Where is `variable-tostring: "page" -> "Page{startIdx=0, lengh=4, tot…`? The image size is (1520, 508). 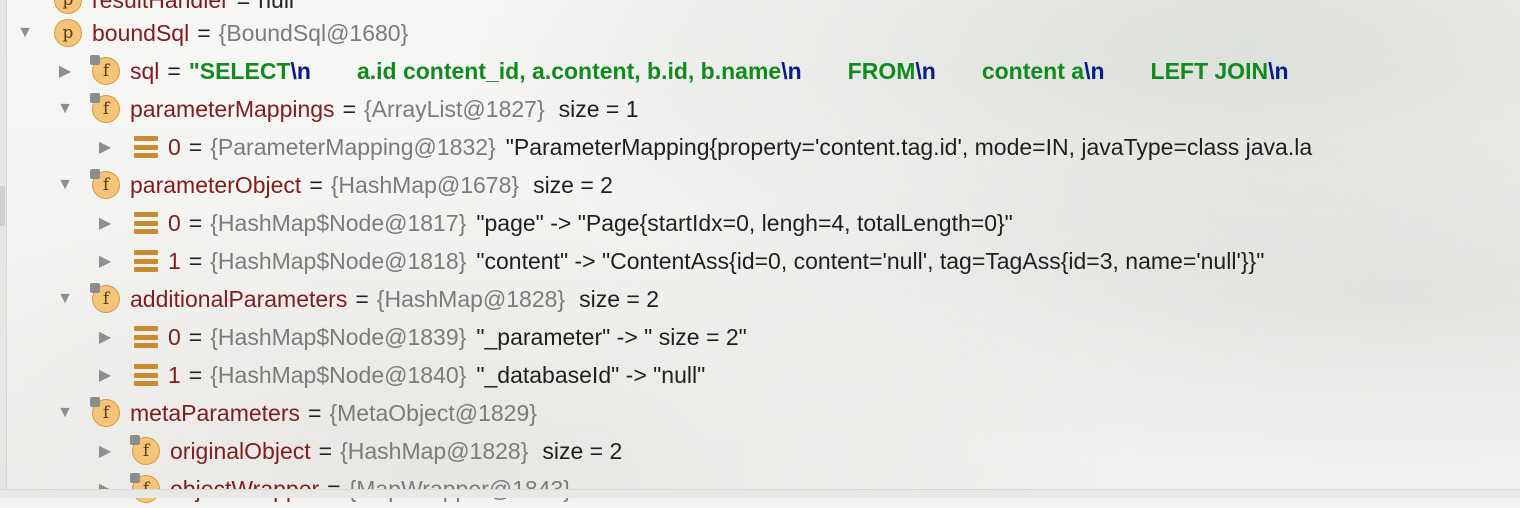
variable-tostring: "page" -> "Page{startIdx=0, lengh=4, tot… is located at coordinates (744, 222).